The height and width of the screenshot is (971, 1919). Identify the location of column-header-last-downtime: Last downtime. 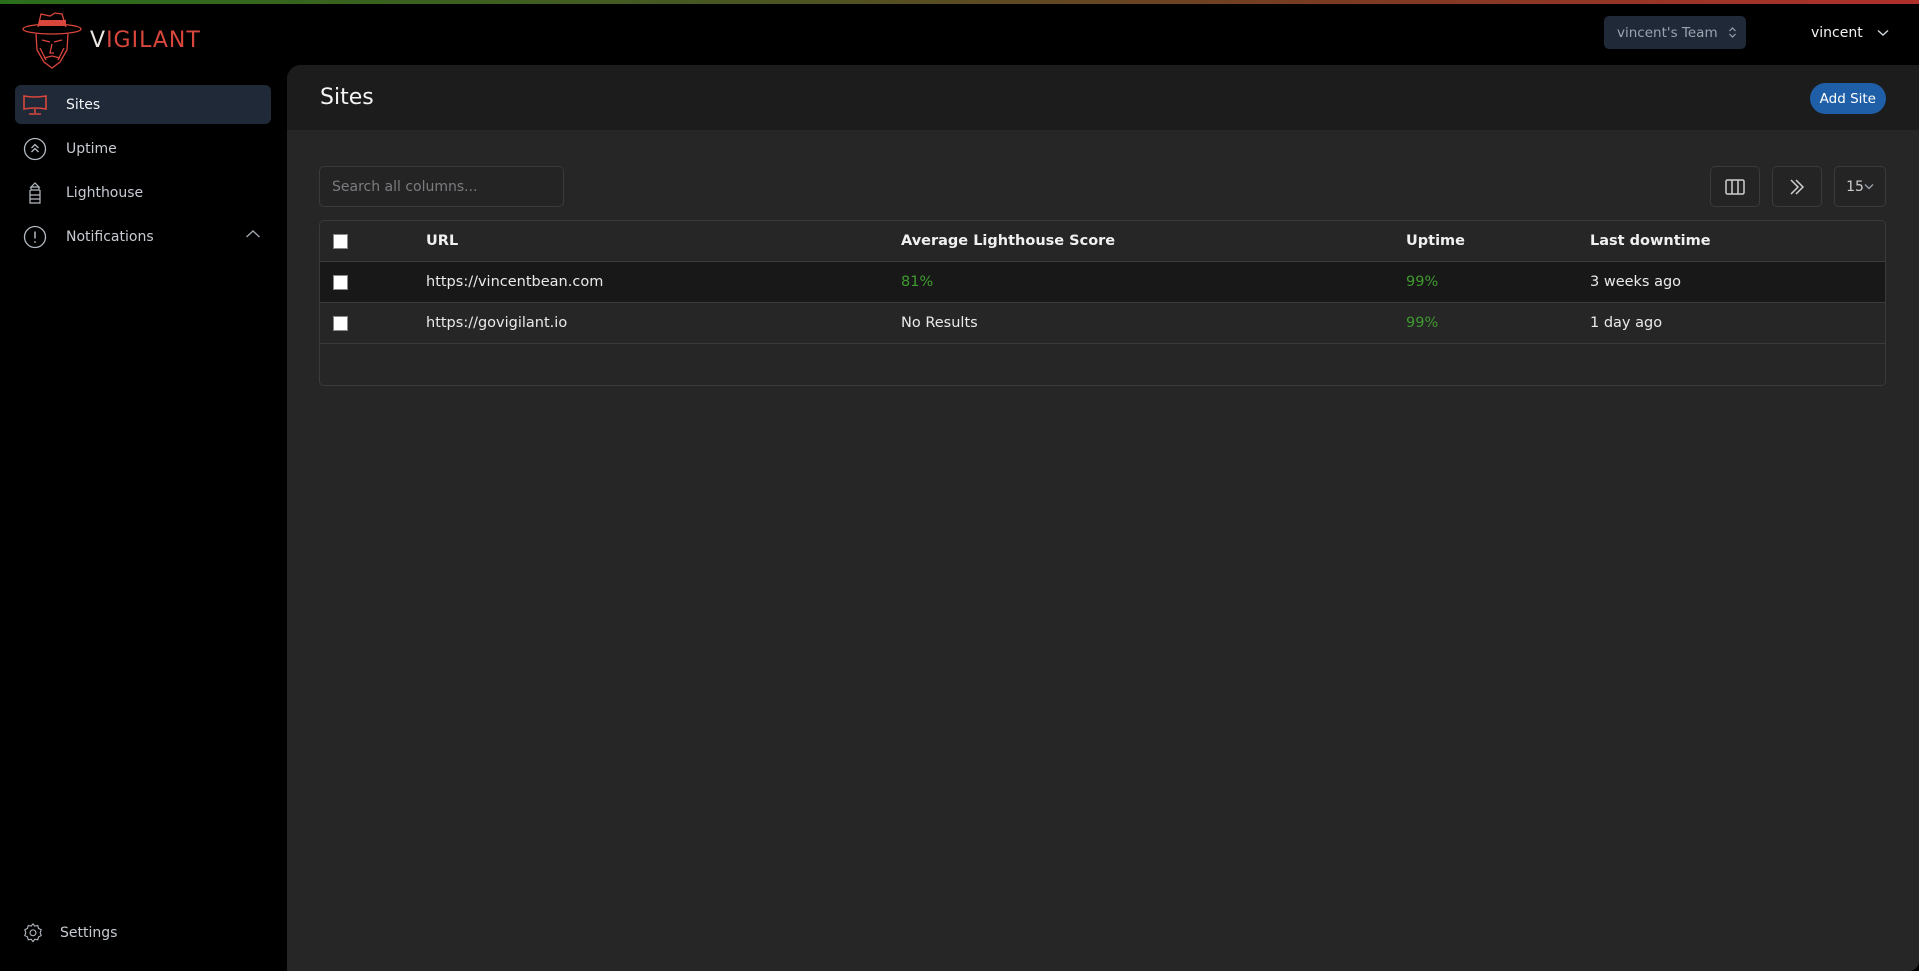
(1650, 241).